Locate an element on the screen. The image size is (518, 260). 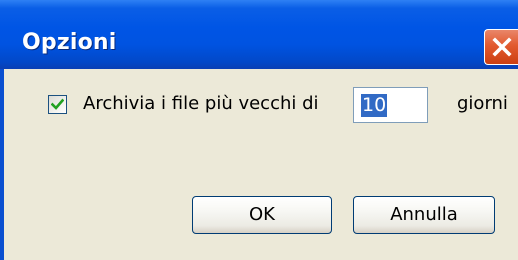
close-button is located at coordinates (501, 47).